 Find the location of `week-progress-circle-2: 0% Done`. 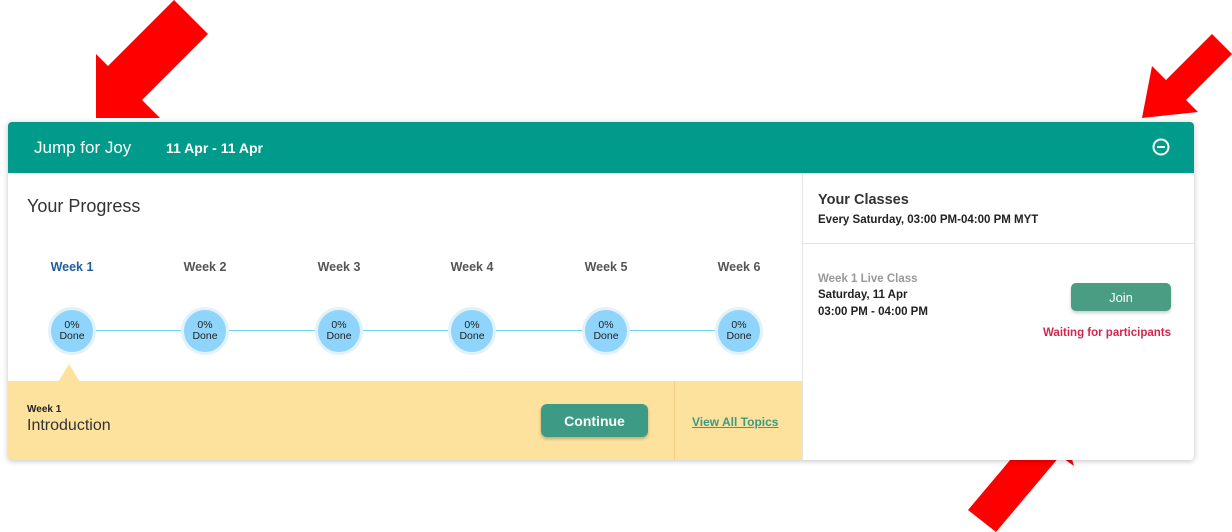

week-progress-circle-2: 0% Done is located at coordinates (205, 331).